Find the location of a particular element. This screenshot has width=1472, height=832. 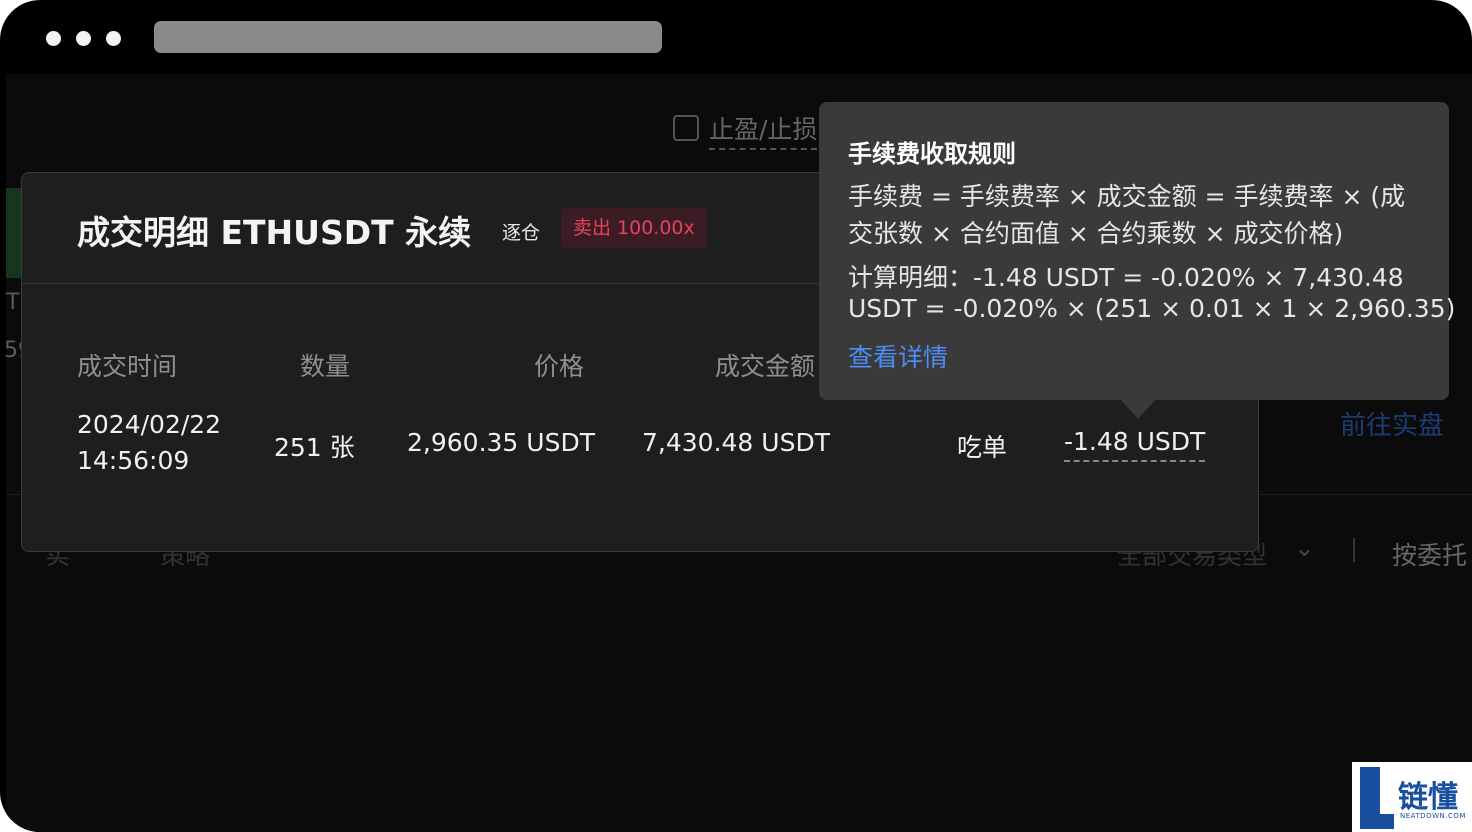

view-details-link: 查看详情 is located at coordinates (898, 356).